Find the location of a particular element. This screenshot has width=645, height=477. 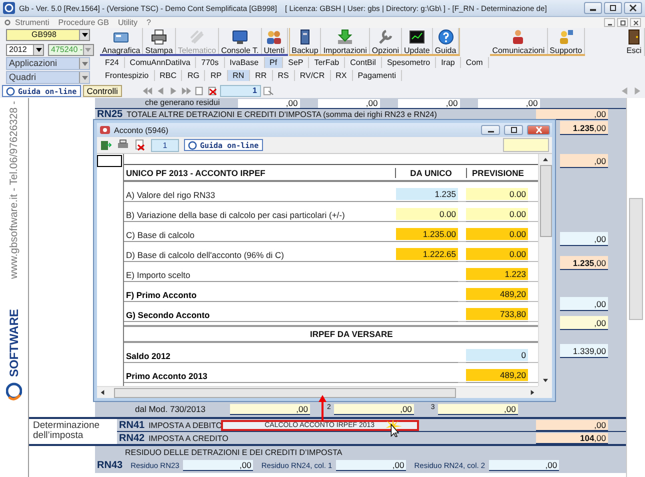

column-header: UNICO PF 2013 - ACCONTO IRPEF is located at coordinates (260, 173).